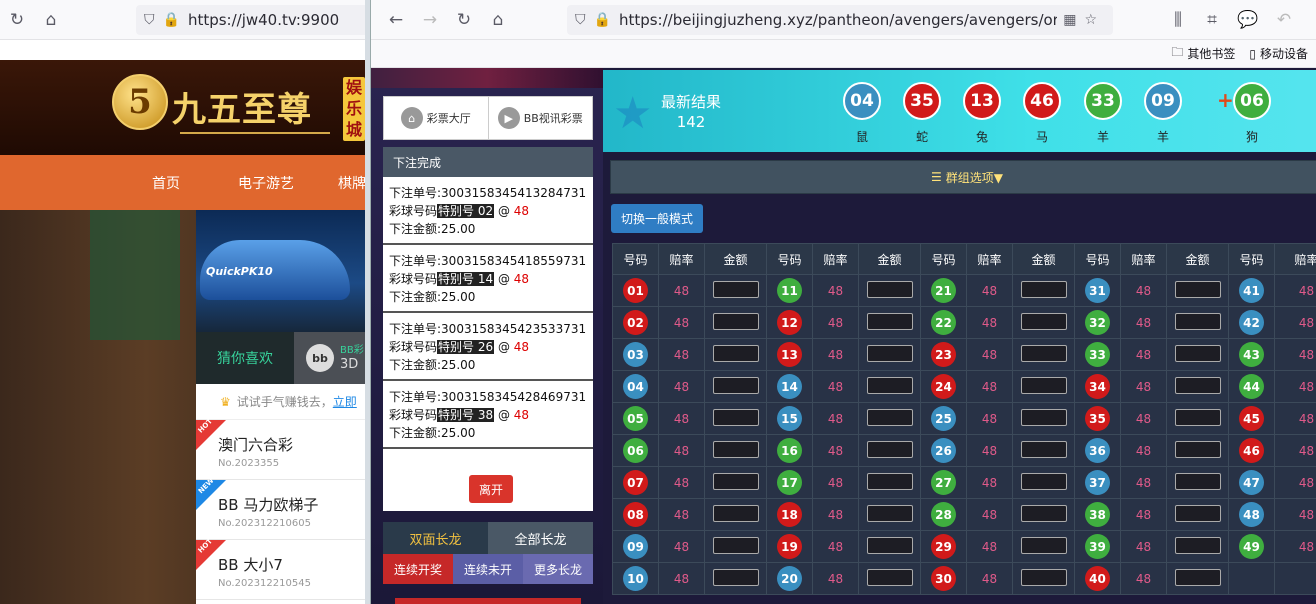 The height and width of the screenshot is (604, 1316). I want to click on crop-icon: ⌗, so click(1212, 20).